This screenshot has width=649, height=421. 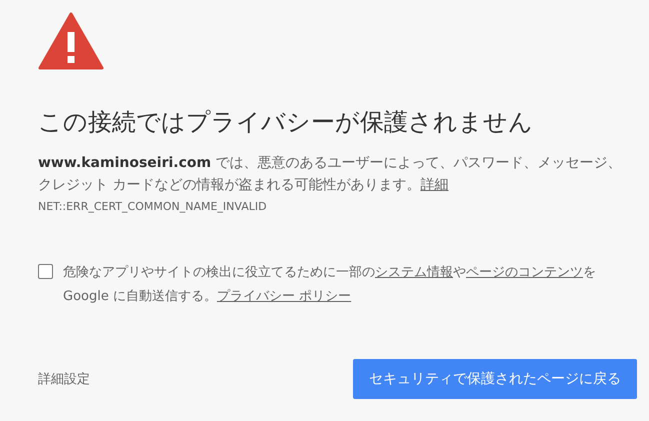 I want to click on warning-icon, so click(x=71, y=41).